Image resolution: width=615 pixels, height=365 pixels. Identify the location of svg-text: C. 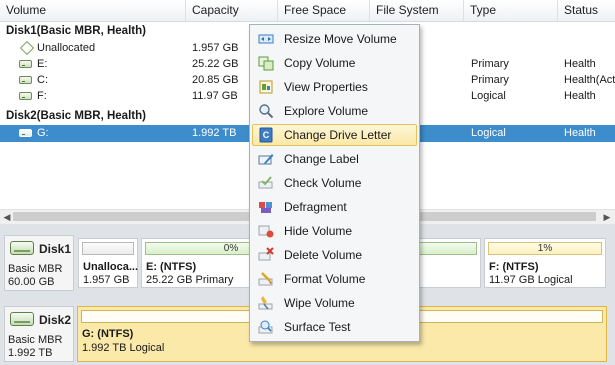
(266, 135).